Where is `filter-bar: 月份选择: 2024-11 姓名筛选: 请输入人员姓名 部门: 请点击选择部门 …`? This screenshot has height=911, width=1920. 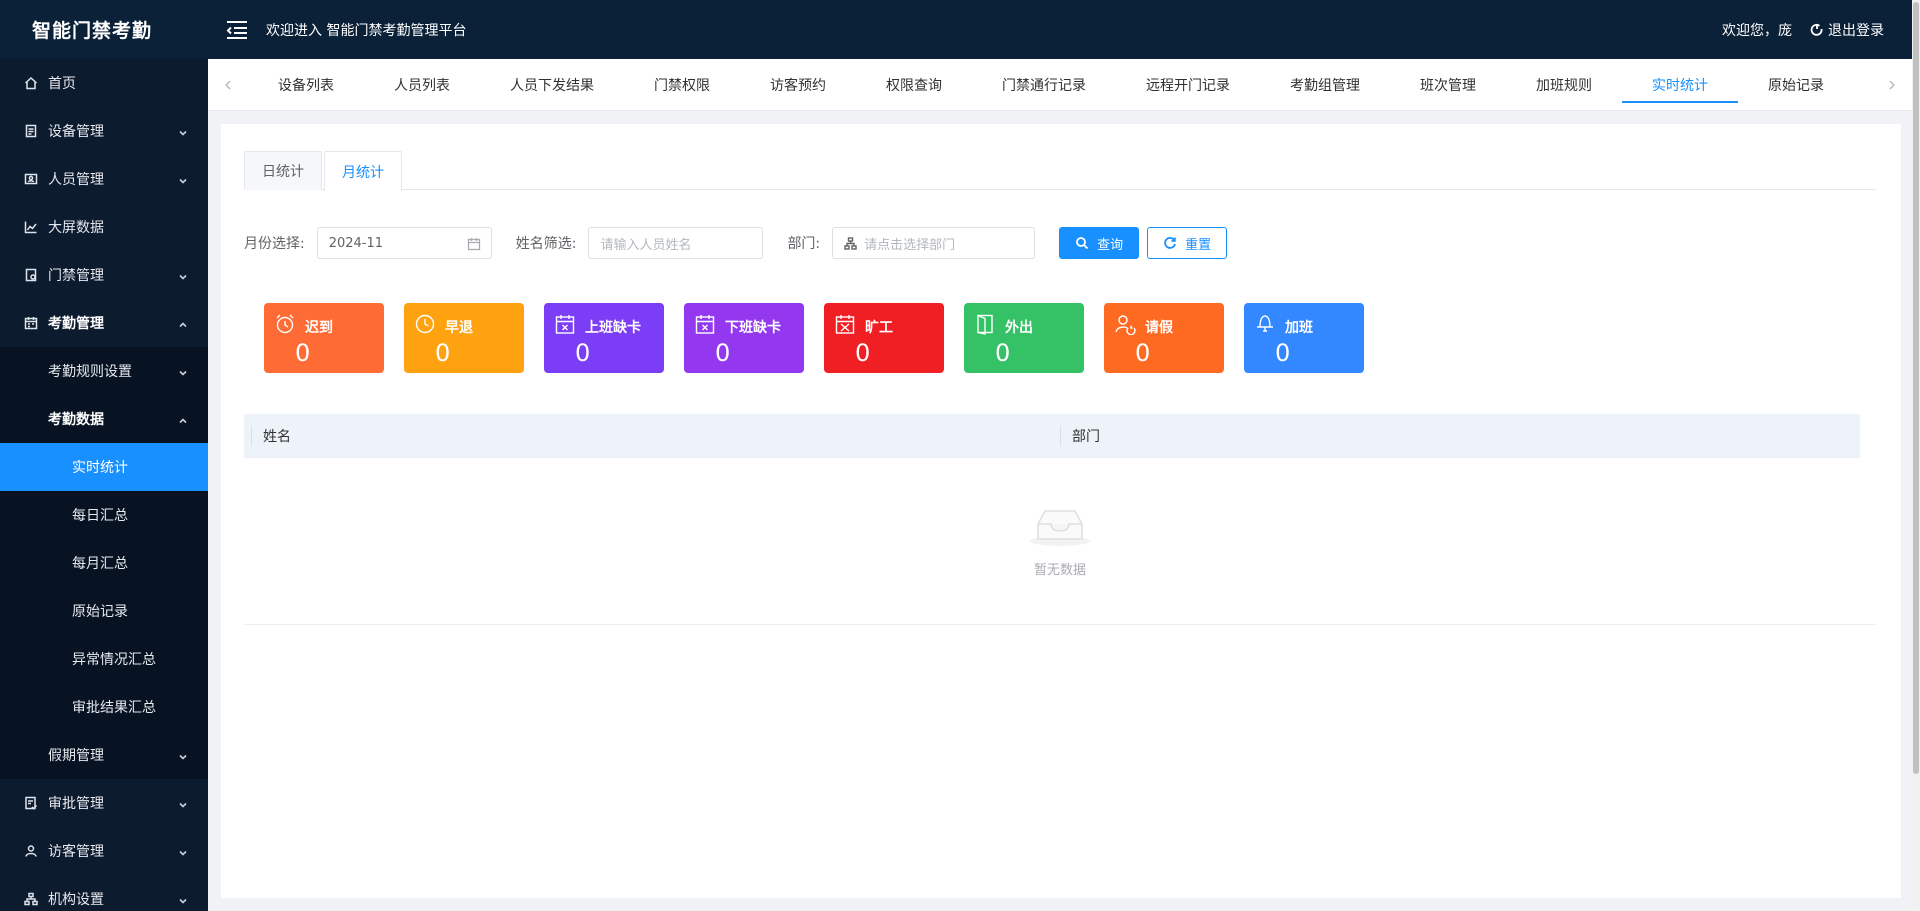
filter-bar: 月份选择: 2024-11 姓名筛选: 请输入人员姓名 部门: 请点击选择部门 … is located at coordinates (736, 243).